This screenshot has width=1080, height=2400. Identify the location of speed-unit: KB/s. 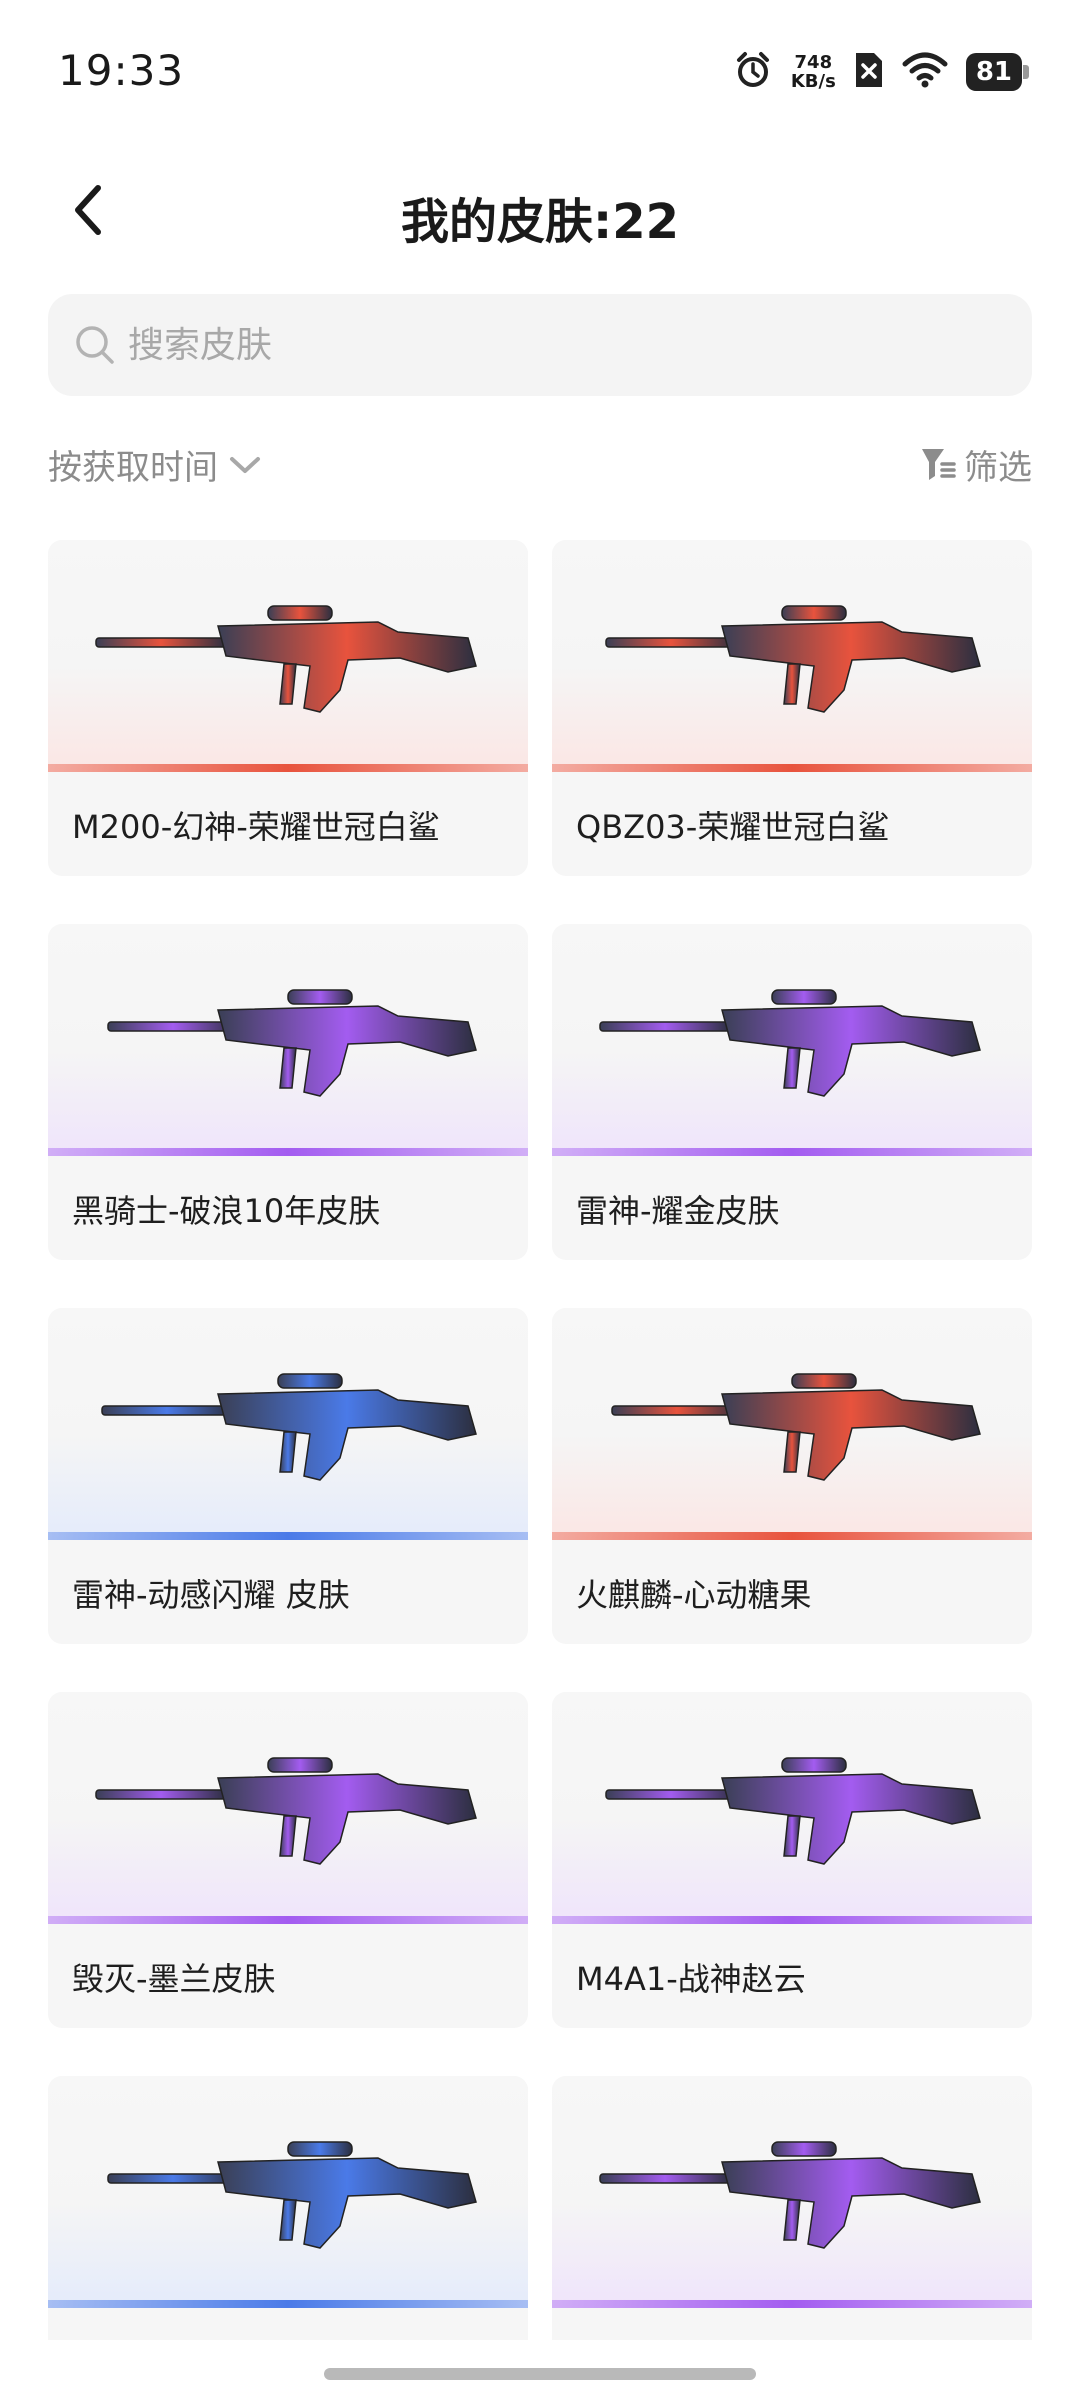
(813, 81).